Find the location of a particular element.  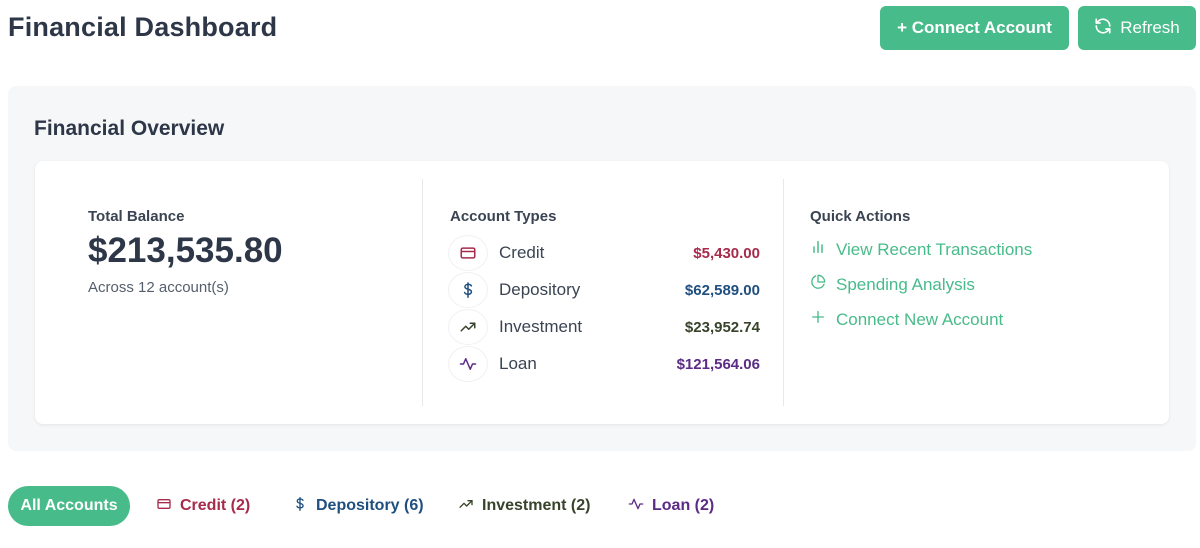

action-label: View Recent Transactions is located at coordinates (934, 249).